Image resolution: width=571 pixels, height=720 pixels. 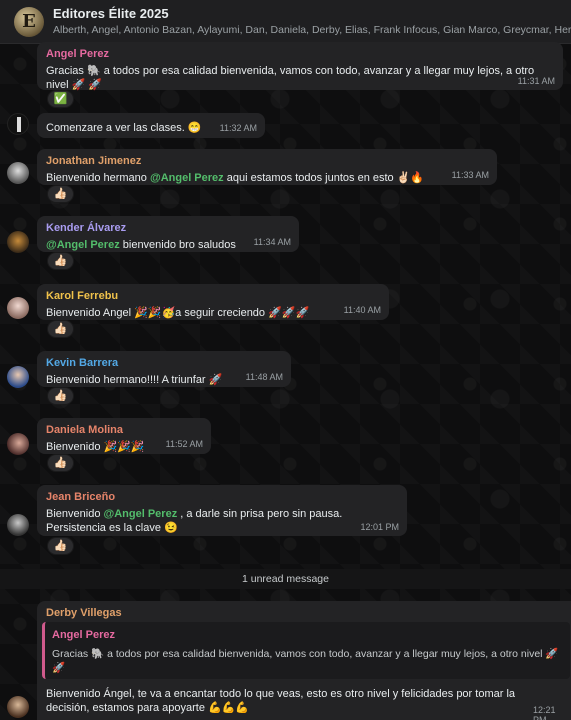 I want to click on message-text: Persistencia es la clave 😉, so click(x=112, y=528).